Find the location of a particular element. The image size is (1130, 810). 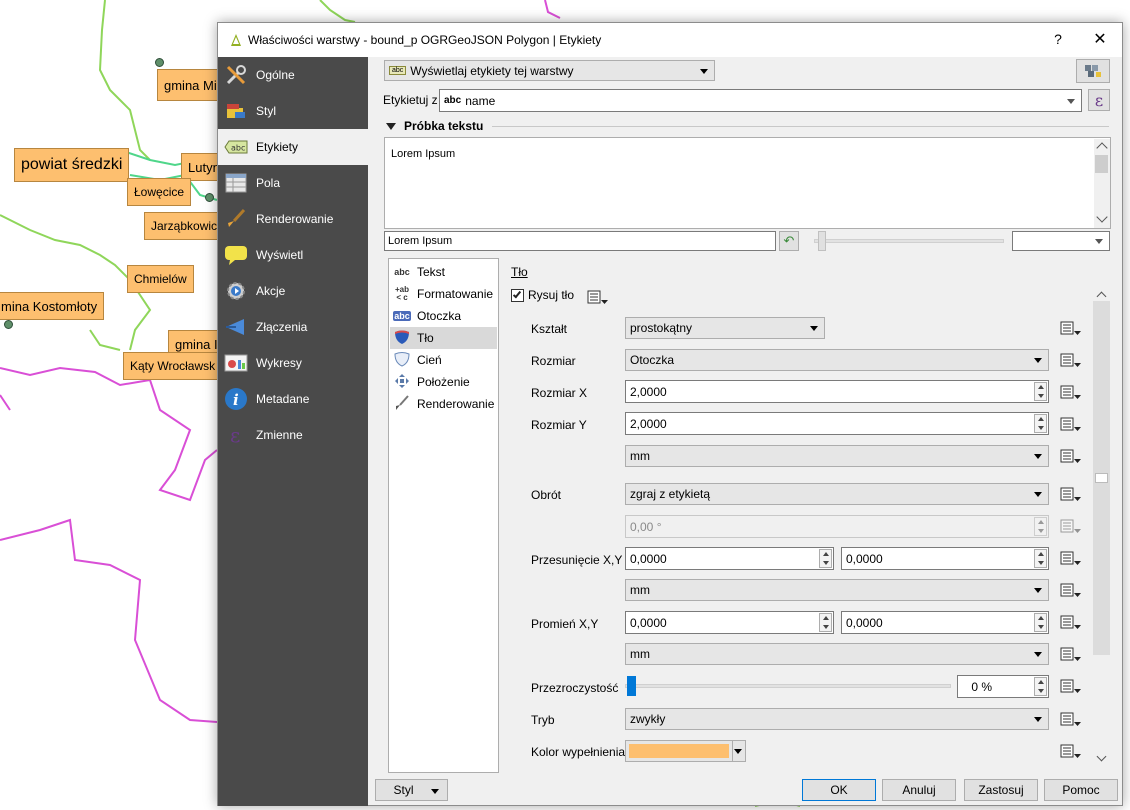

expression-button: ε is located at coordinates (1099, 100).